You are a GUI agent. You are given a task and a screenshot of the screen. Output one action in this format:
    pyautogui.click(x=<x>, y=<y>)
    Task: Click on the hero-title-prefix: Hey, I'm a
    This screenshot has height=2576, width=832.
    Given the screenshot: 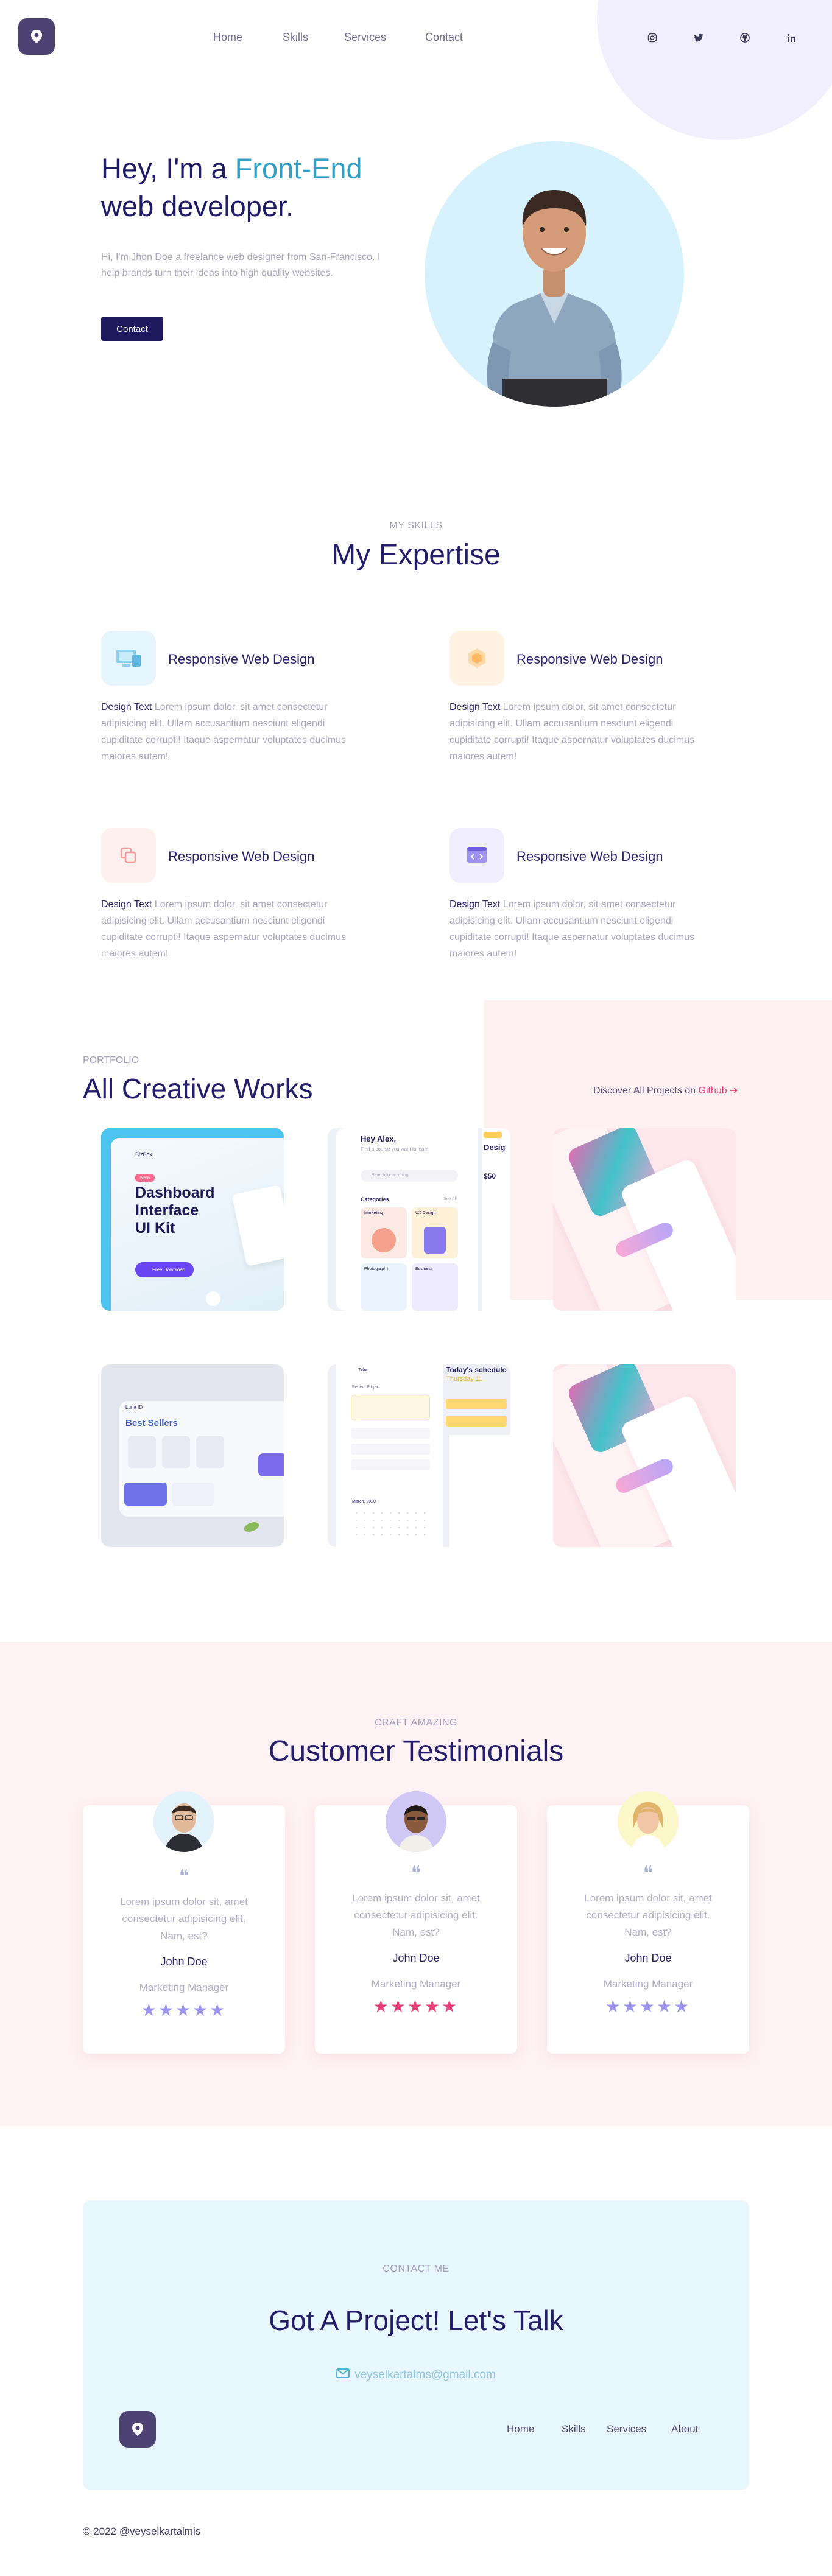 What is the action you would take?
    pyautogui.click(x=168, y=168)
    